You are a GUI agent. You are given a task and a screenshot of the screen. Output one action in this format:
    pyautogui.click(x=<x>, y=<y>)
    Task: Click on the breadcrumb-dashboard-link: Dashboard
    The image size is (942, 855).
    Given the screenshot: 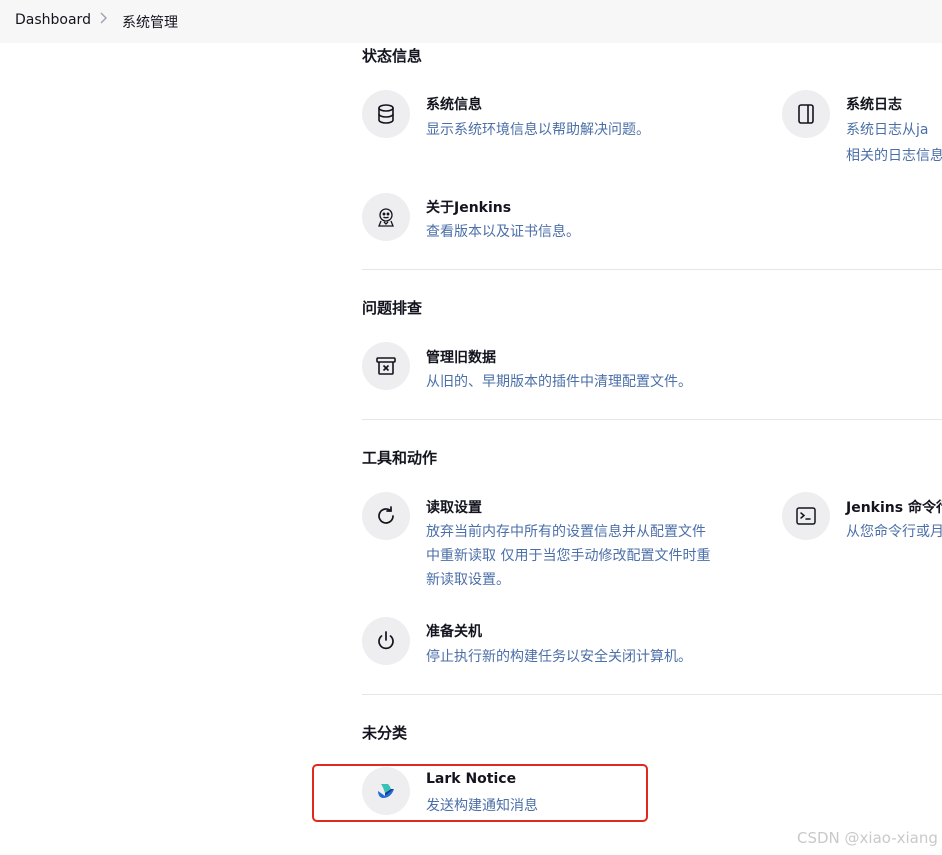 What is the action you would take?
    pyautogui.click(x=53, y=20)
    